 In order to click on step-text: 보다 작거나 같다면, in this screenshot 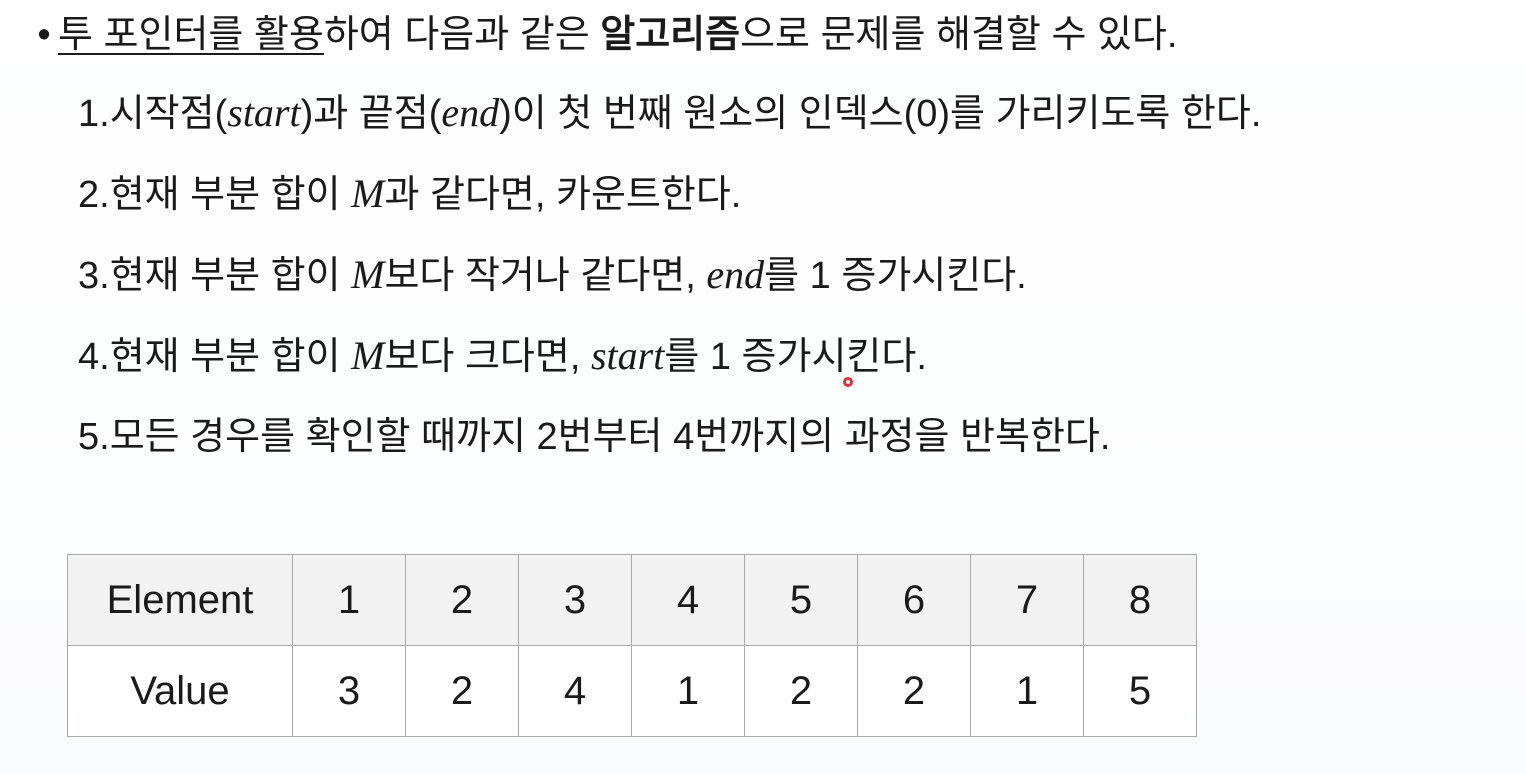, I will do `click(545, 276)`.